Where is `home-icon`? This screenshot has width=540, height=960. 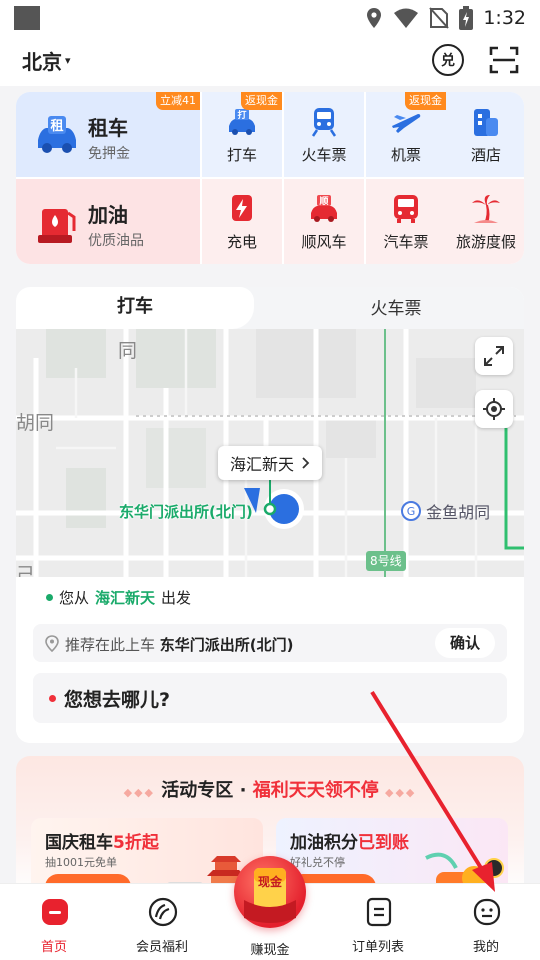 home-icon is located at coordinates (55, 912).